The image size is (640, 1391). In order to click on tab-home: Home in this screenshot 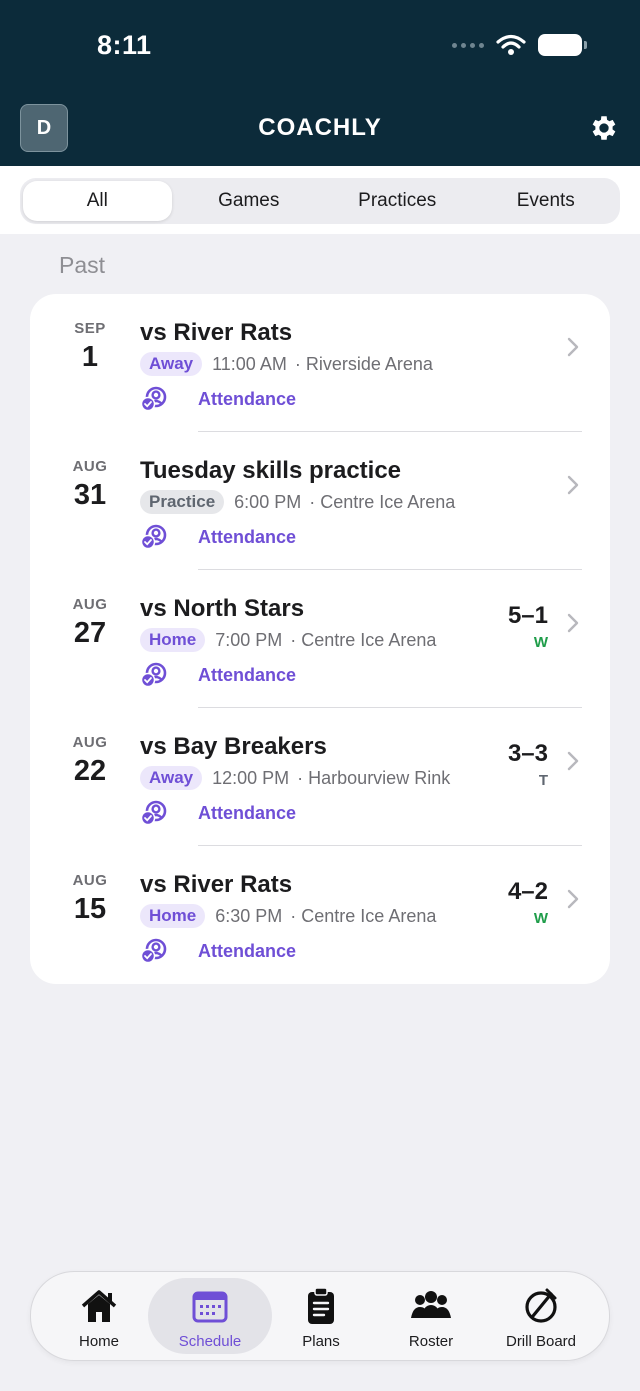, I will do `click(99, 1316)`.